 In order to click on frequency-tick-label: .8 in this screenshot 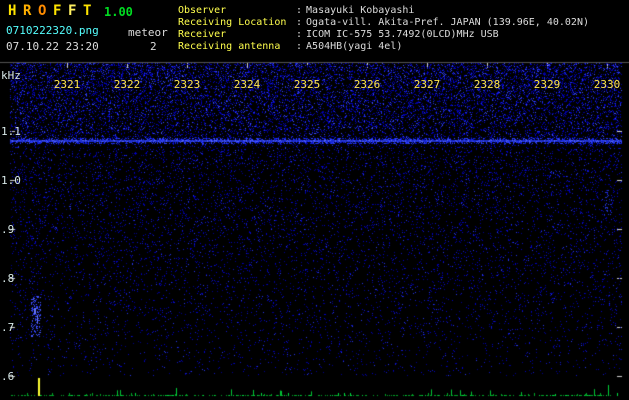, I will do `click(8, 278)`.